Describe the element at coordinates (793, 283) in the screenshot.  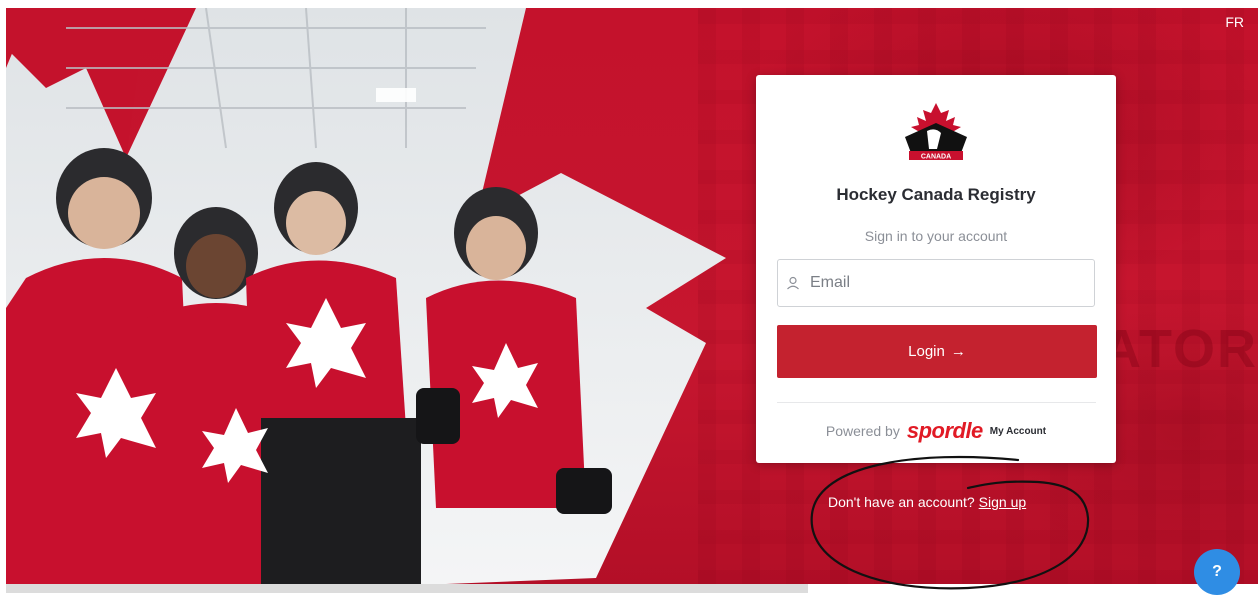
I see `user-icon` at that location.